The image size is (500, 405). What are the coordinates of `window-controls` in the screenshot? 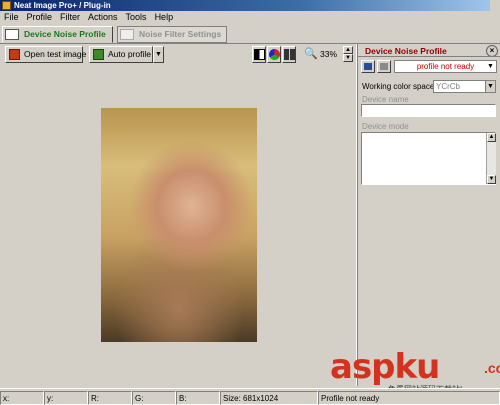 It's located at (495, 5).